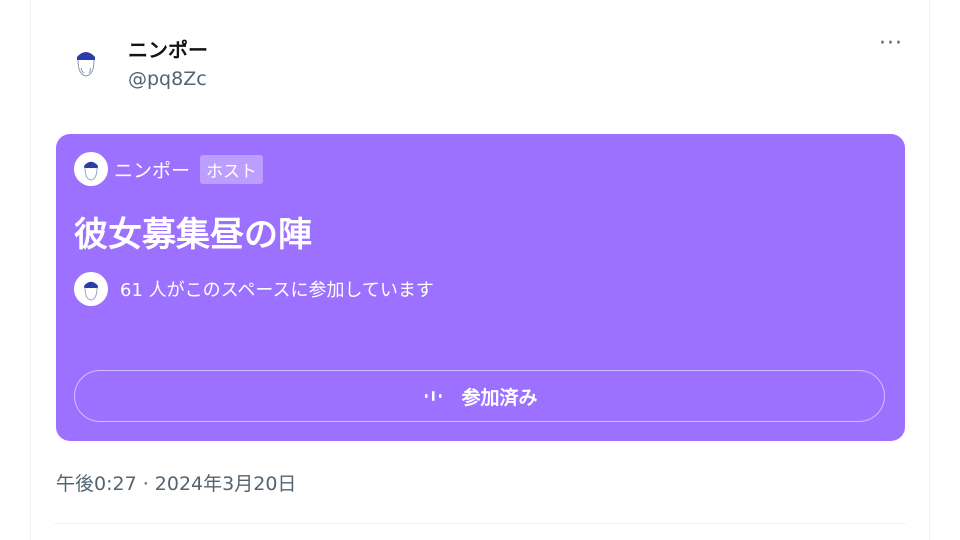  What do you see at coordinates (152, 170) in the screenshot?
I see `host-name: ニンポー` at bounding box center [152, 170].